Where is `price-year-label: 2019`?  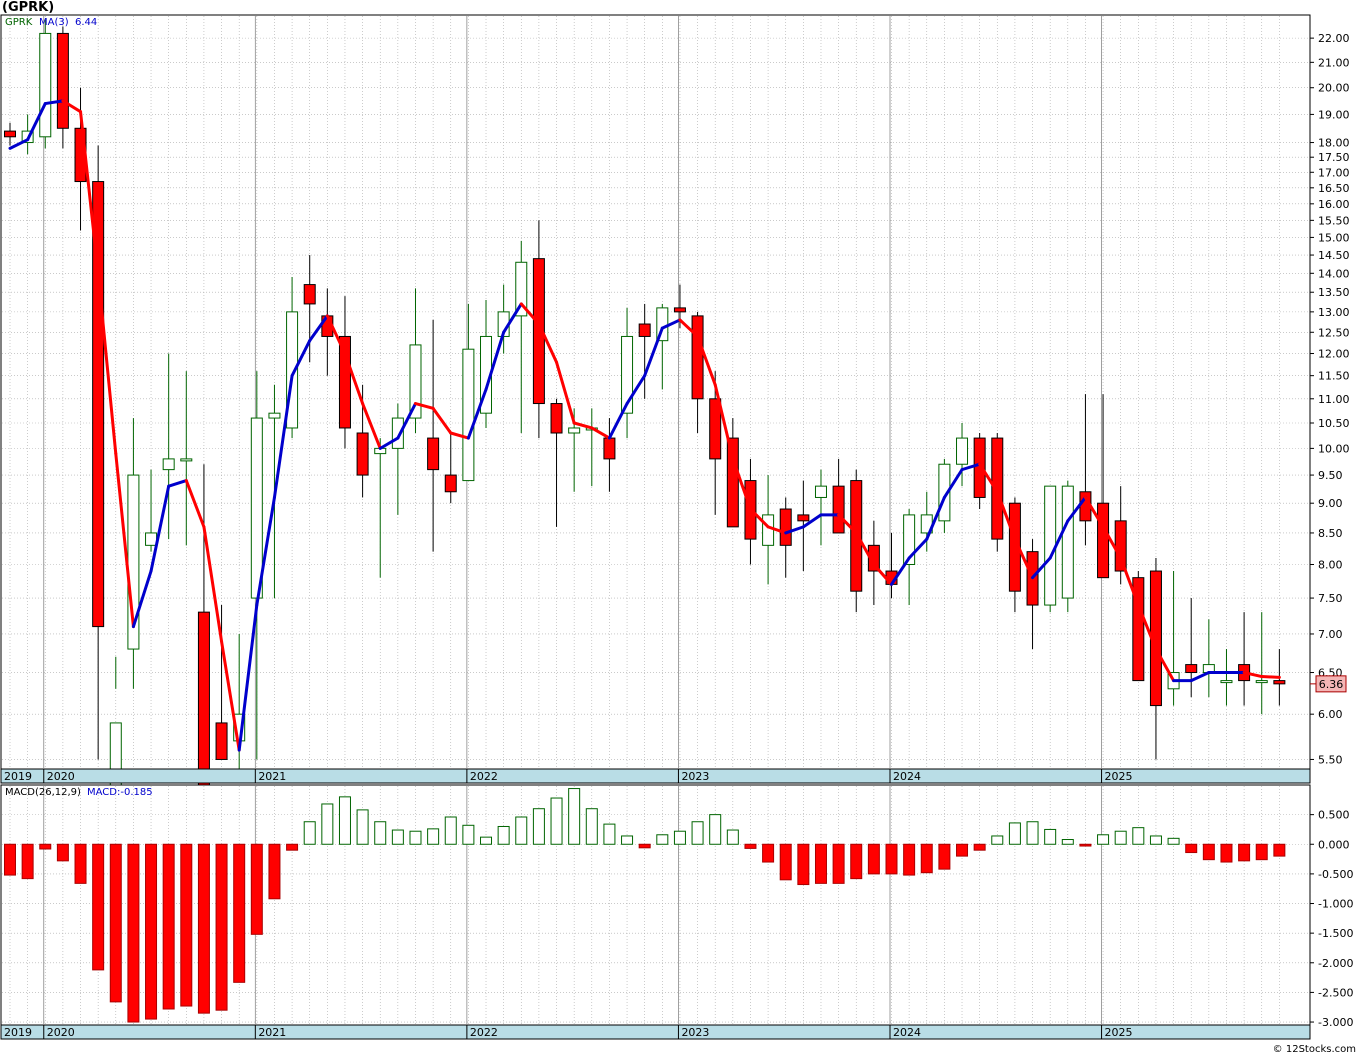 price-year-label: 2019 is located at coordinates (18, 776).